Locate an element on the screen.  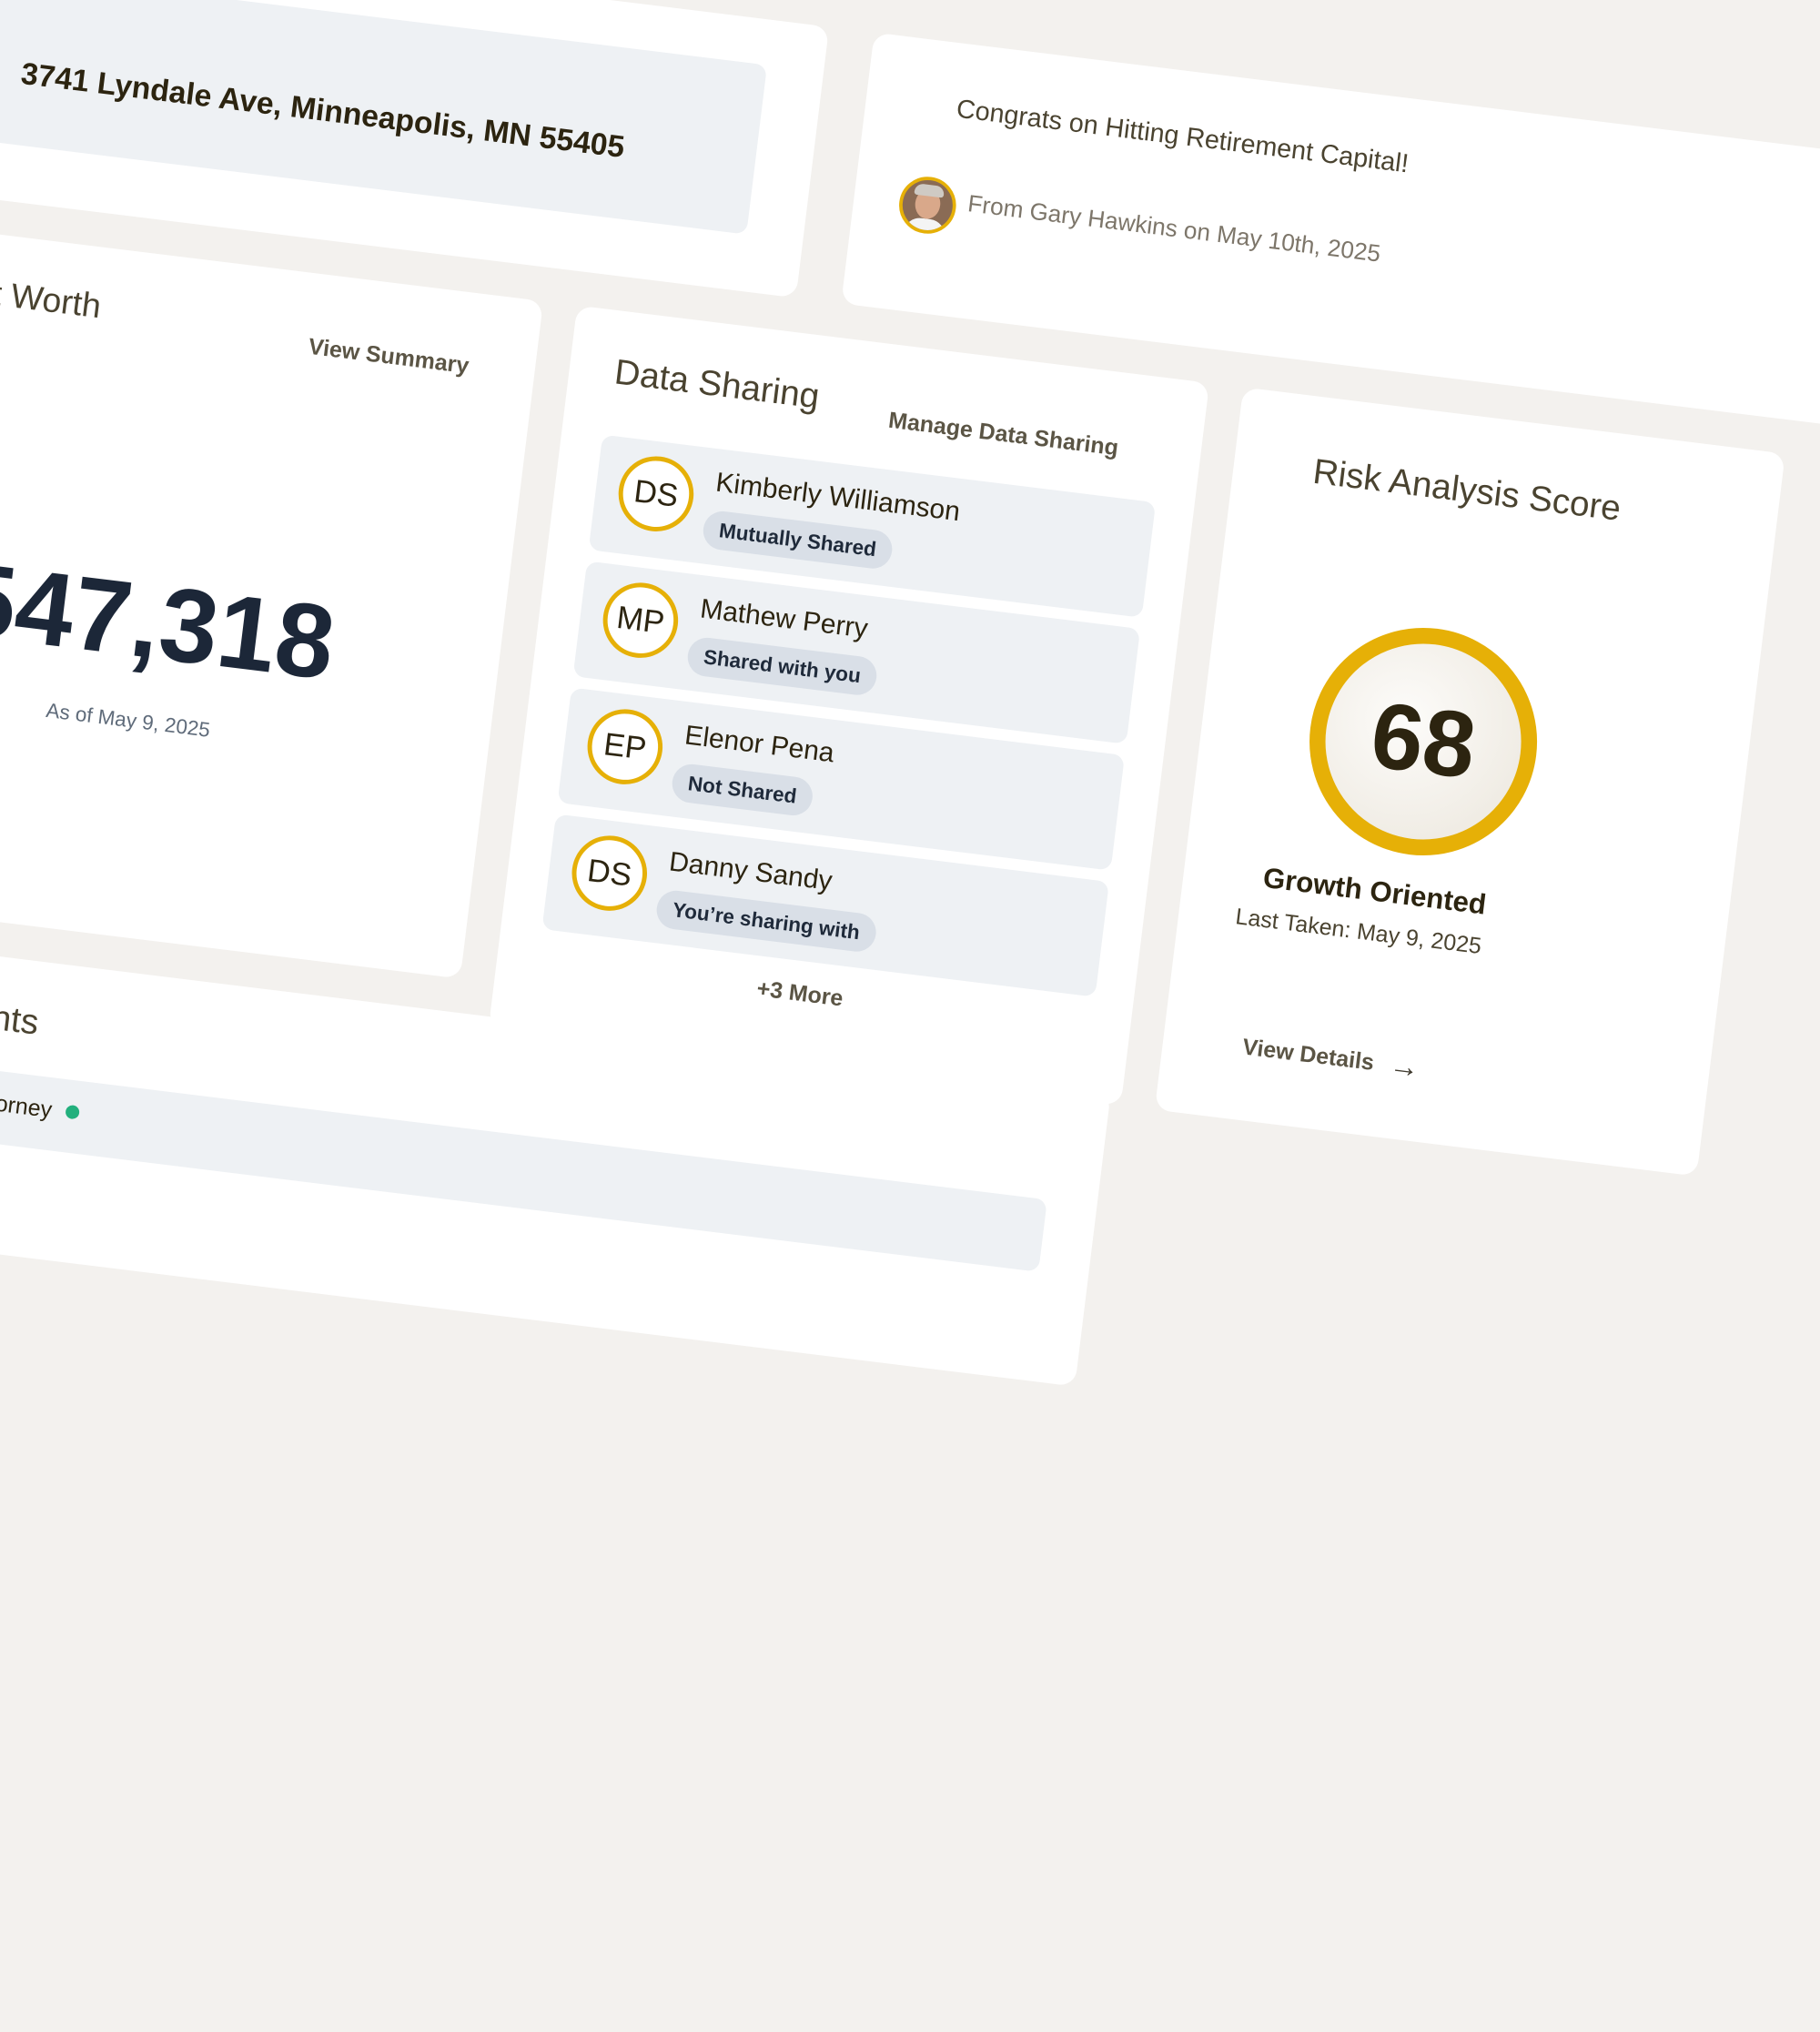
share-status-badge: Shared with you is located at coordinates (782, 666).